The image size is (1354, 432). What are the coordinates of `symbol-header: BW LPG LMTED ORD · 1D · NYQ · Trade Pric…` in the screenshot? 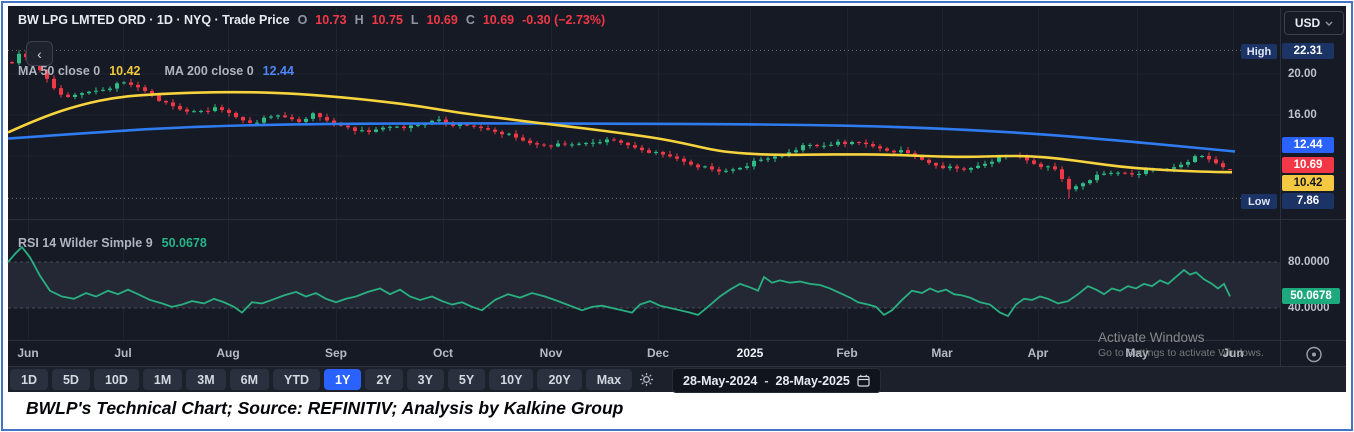 It's located at (311, 20).